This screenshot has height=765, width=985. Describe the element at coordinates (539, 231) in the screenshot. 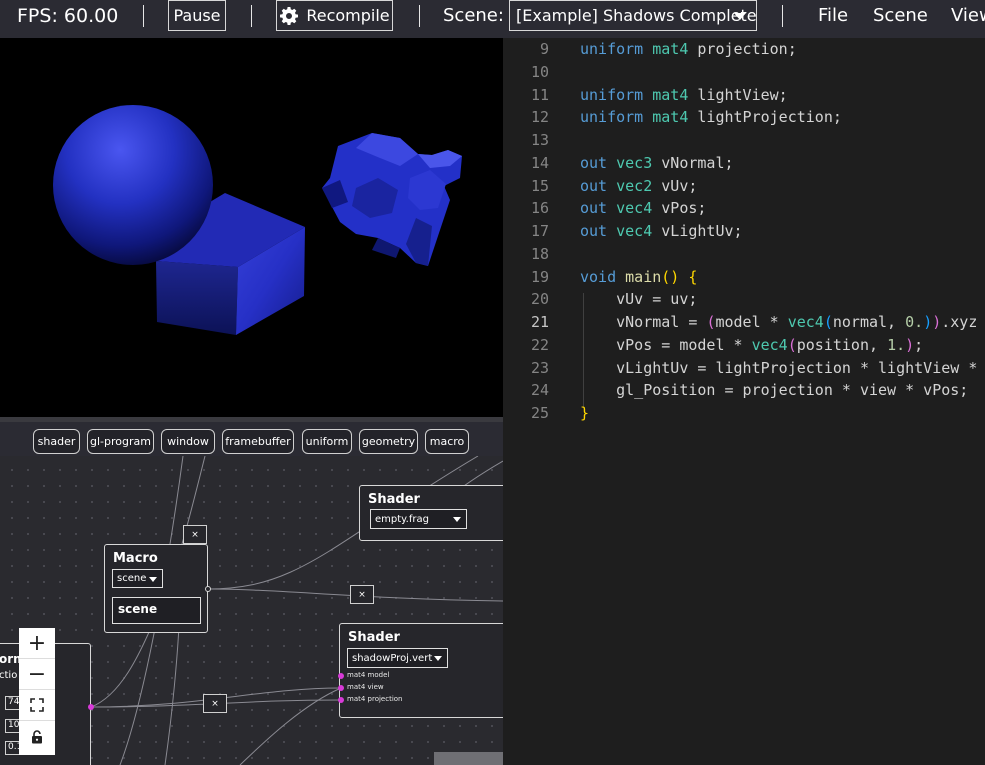

I see `line-number: 17` at that location.